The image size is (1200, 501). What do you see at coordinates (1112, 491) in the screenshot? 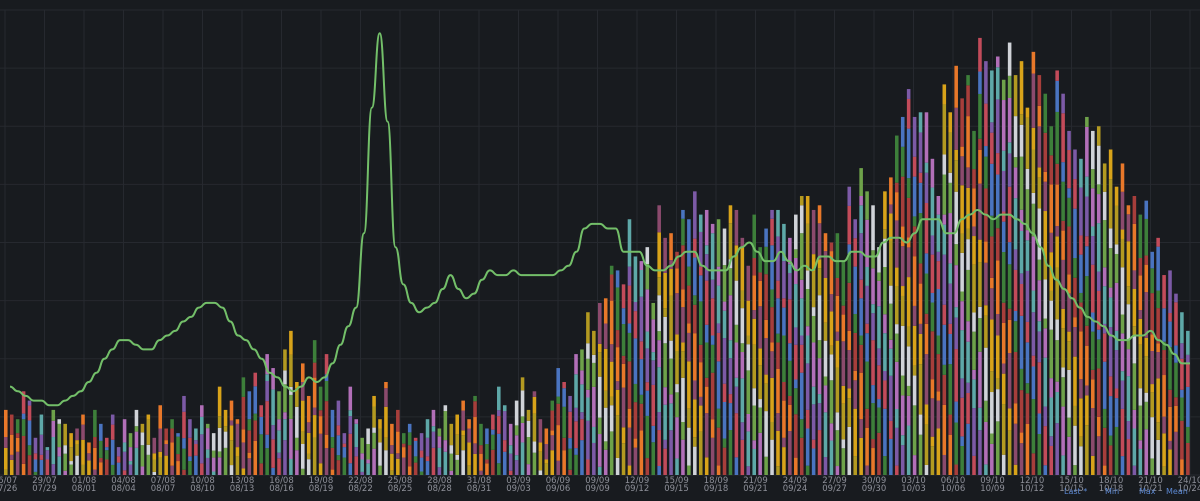
I see `legend-header-min: Min` at bounding box center [1112, 491].